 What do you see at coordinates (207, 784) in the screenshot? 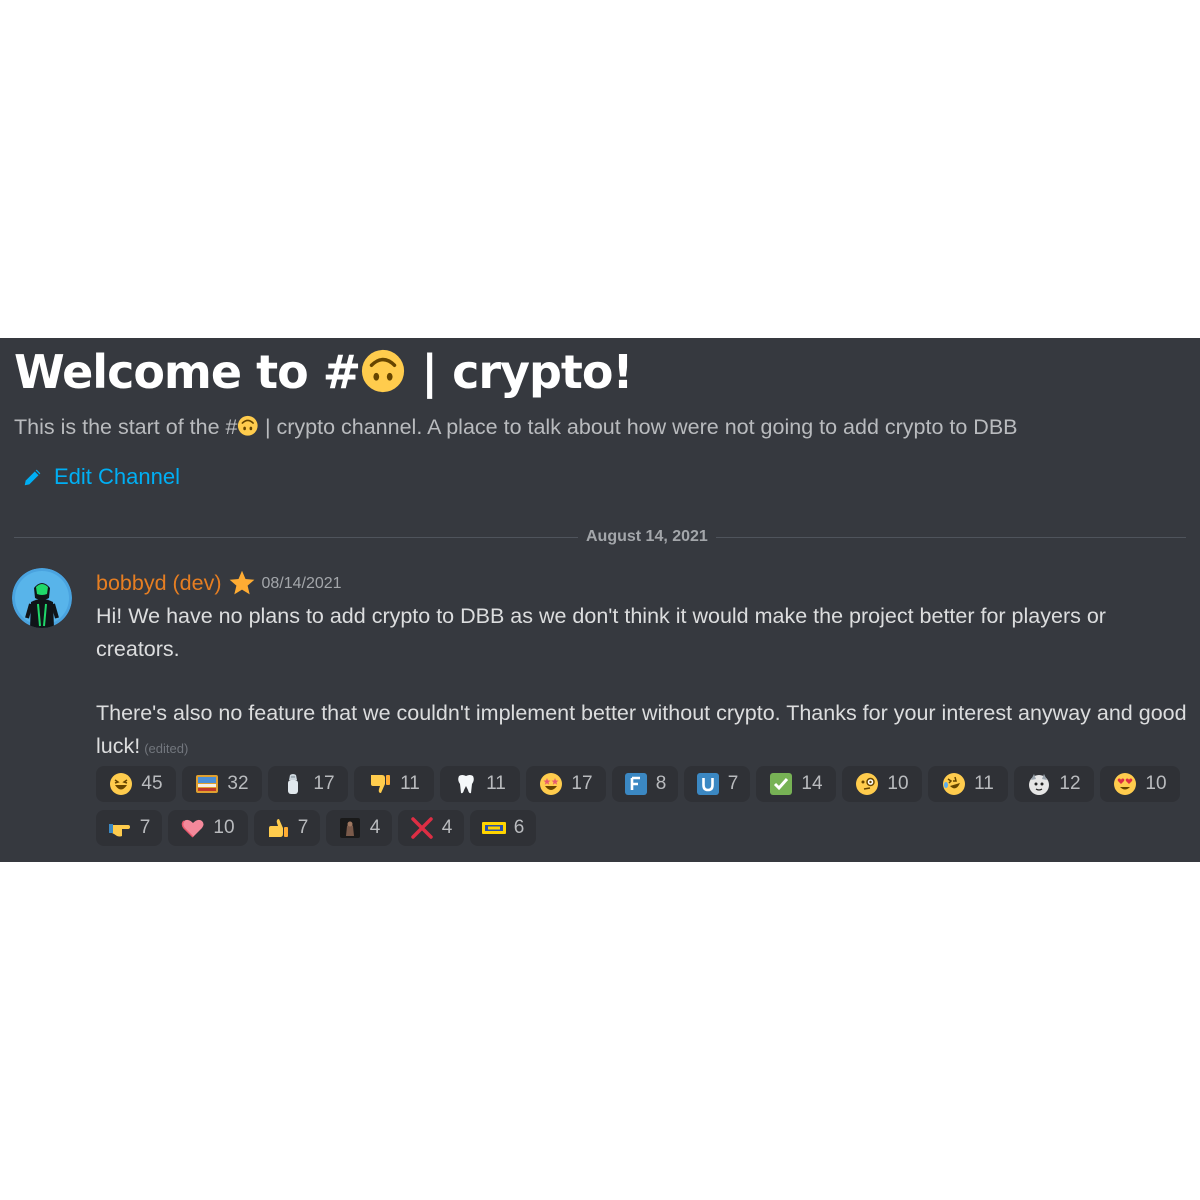
I see `custom-scene-icon` at bounding box center [207, 784].